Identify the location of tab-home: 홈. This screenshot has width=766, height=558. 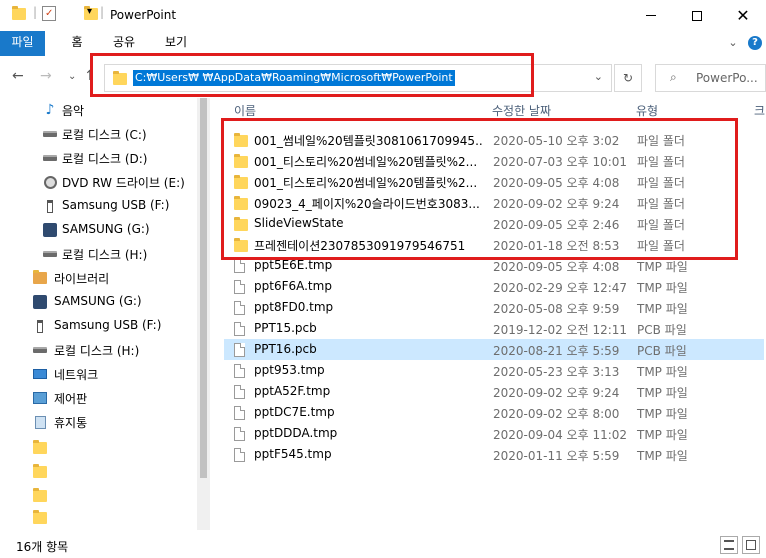
(77, 43).